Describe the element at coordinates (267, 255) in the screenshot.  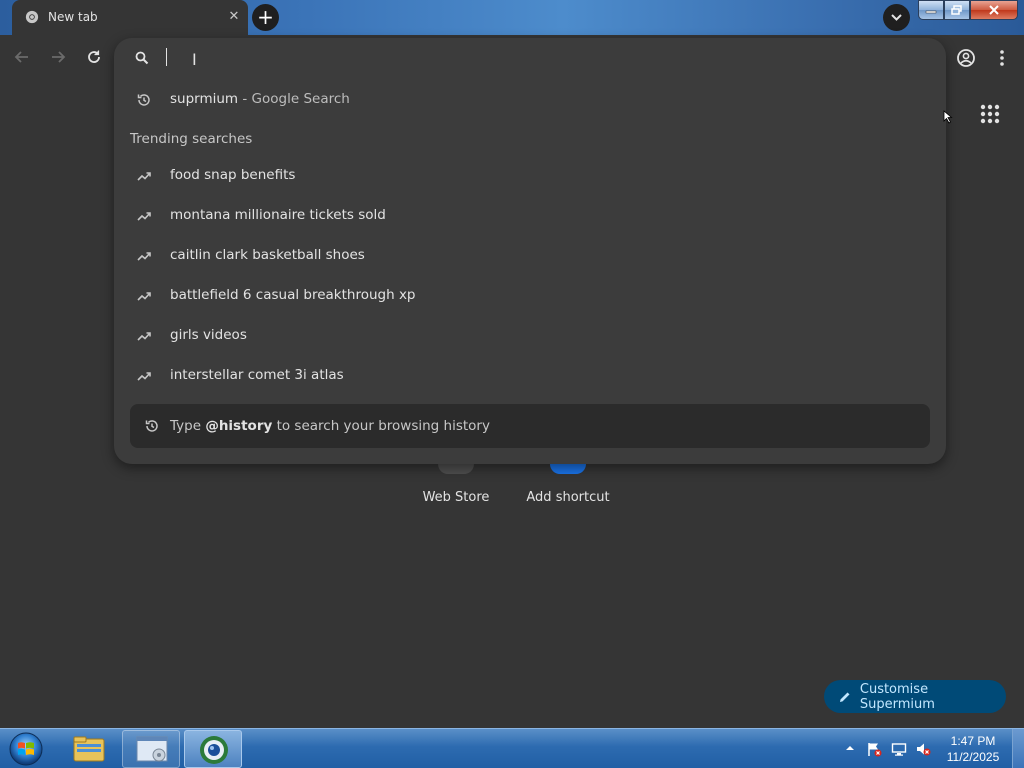
I see `trending-text: caitlin clark basketball shoes` at that location.